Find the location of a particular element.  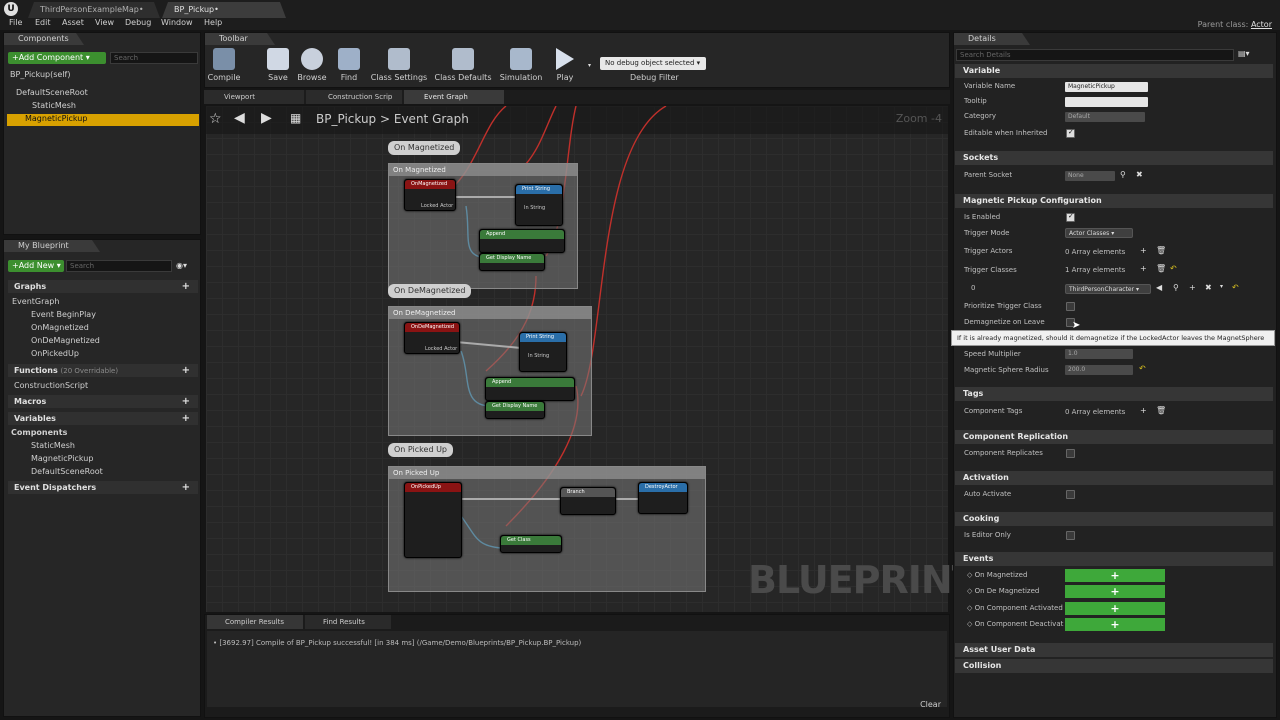

trigger-actors-add-icon: + is located at coordinates (1143, 250).